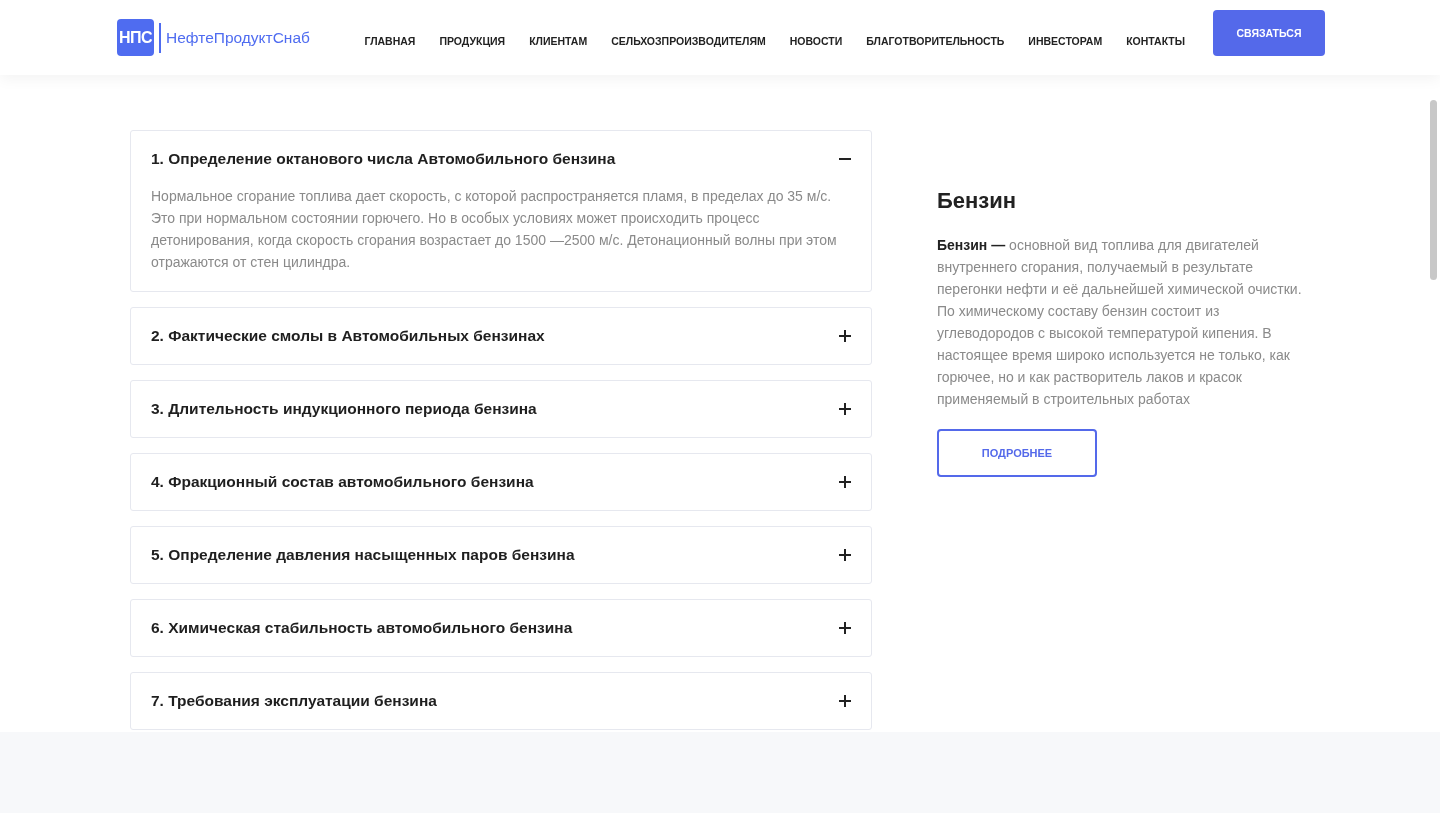  What do you see at coordinates (816, 40) in the screenshot?
I see `nav-link: НОВОСТИ` at bounding box center [816, 40].